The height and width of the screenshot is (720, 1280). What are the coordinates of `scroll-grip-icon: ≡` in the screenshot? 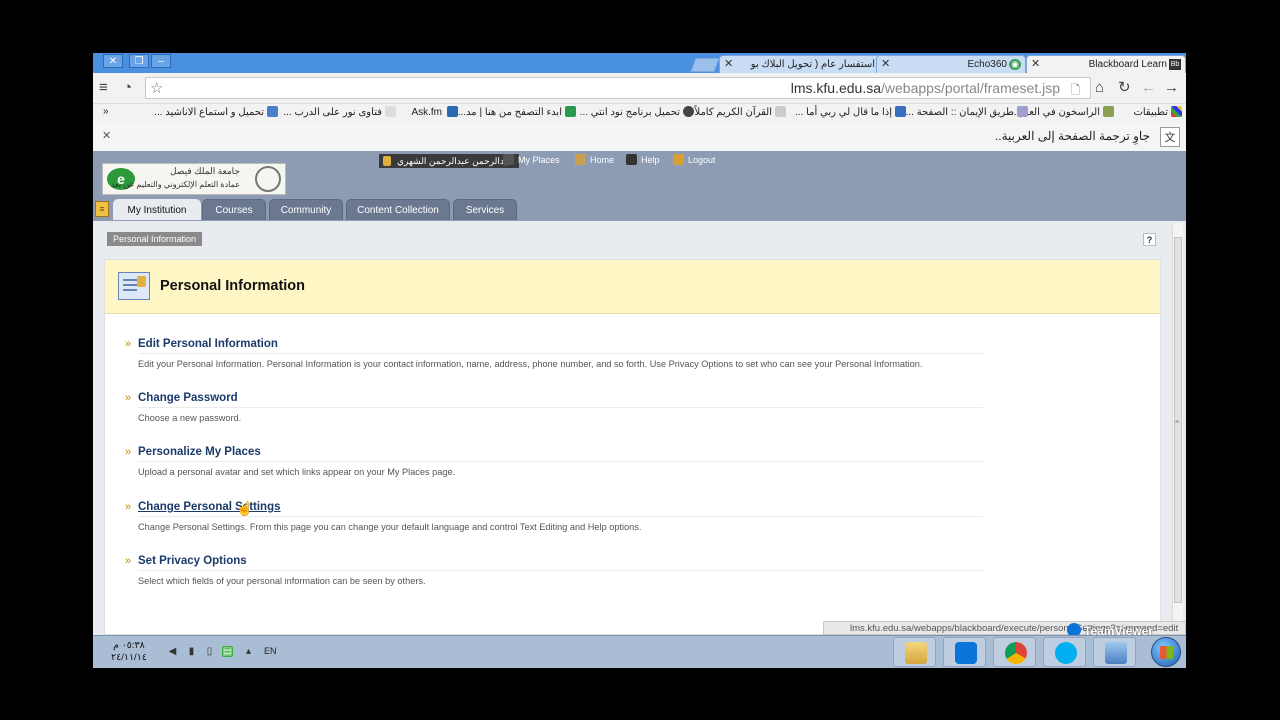 It's located at (1177, 422).